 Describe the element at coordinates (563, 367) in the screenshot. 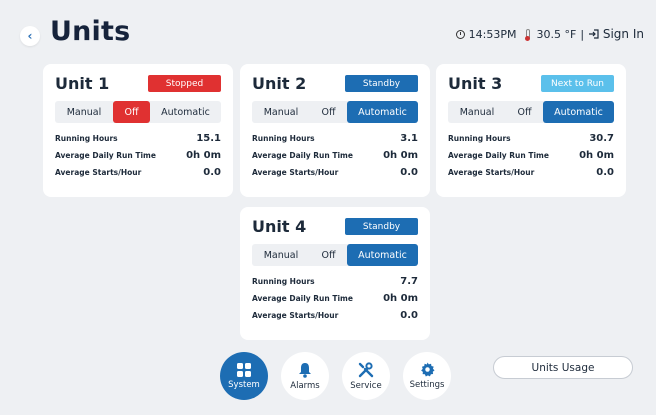

I see `units-usage-button: Units Usage` at that location.